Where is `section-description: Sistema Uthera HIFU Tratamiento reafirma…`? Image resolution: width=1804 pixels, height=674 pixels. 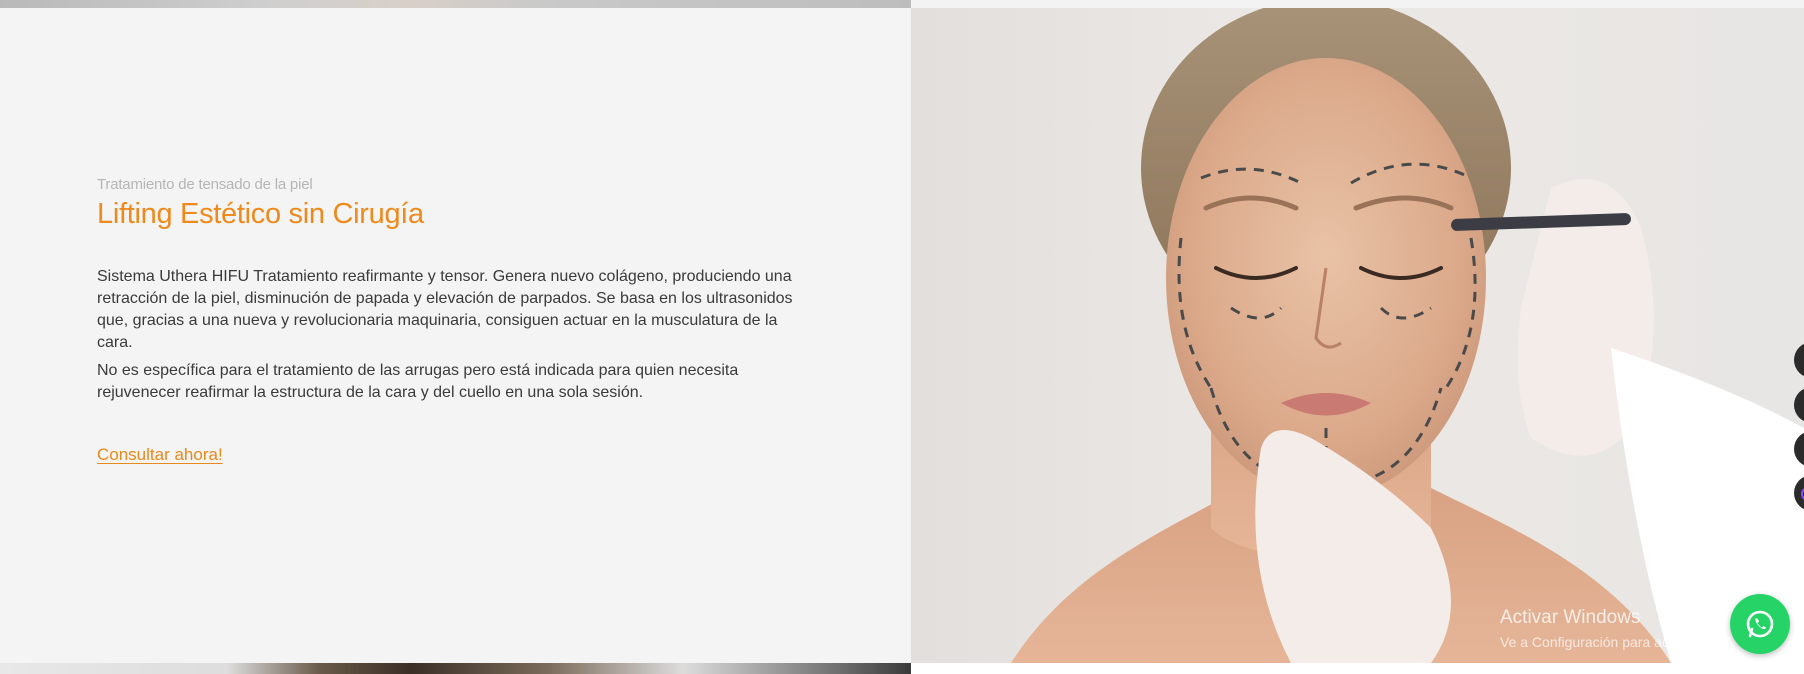
section-description: Sistema Uthera HIFU Tratamiento reafirma… is located at coordinates (447, 338).